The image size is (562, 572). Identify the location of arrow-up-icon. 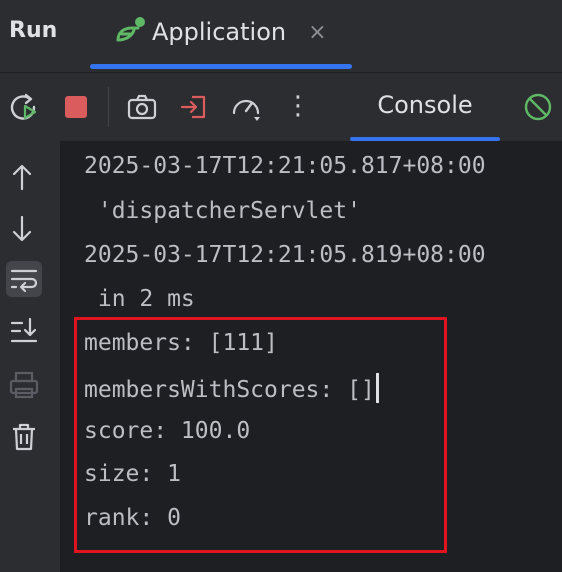
(24, 177).